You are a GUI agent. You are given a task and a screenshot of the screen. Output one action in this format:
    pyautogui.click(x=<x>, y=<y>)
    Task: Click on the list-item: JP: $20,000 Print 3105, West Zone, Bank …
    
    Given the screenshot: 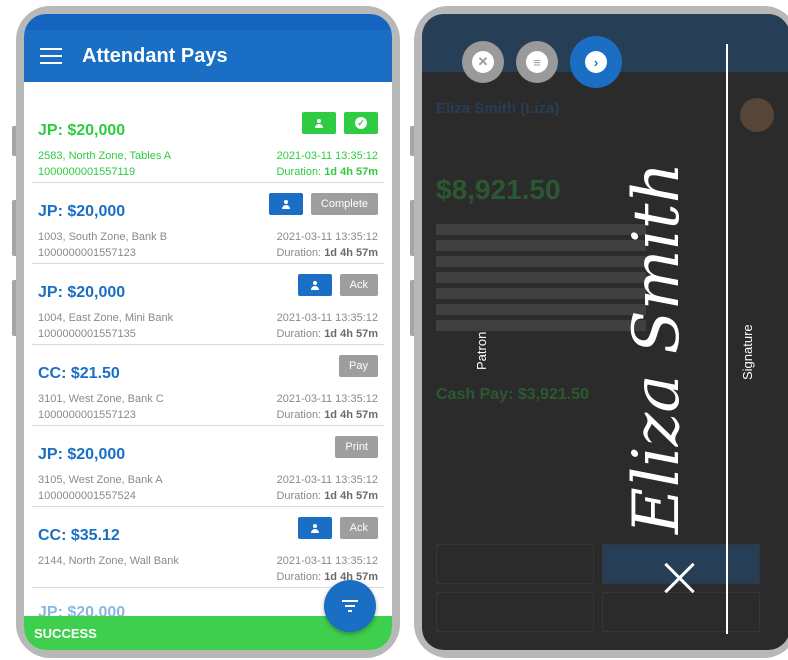 What is the action you would take?
    pyautogui.click(x=208, y=466)
    